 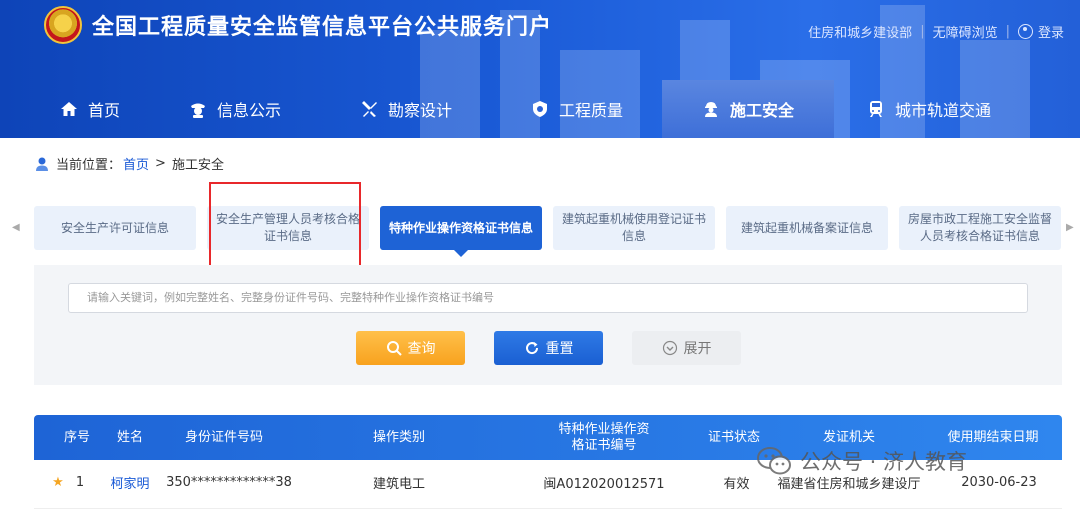 What do you see at coordinates (103, 110) in the screenshot?
I see `nav-label: 首页` at bounding box center [103, 110].